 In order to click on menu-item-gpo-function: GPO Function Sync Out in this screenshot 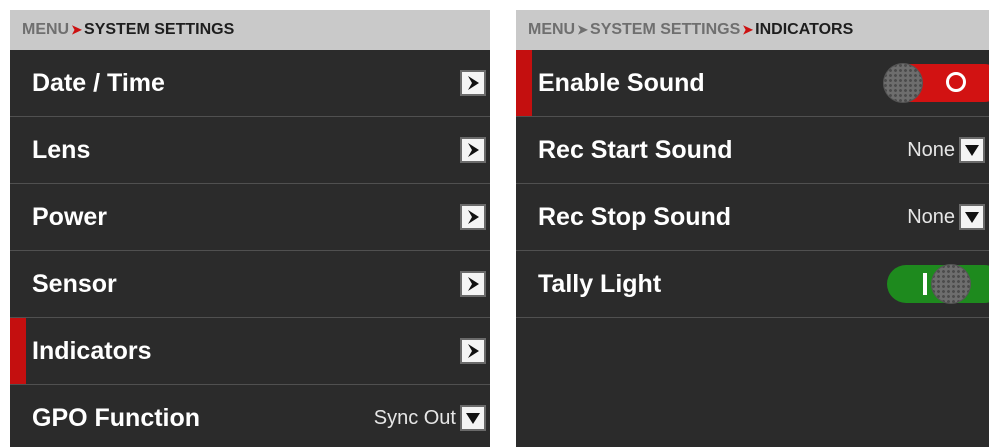, I will do `click(250, 416)`.